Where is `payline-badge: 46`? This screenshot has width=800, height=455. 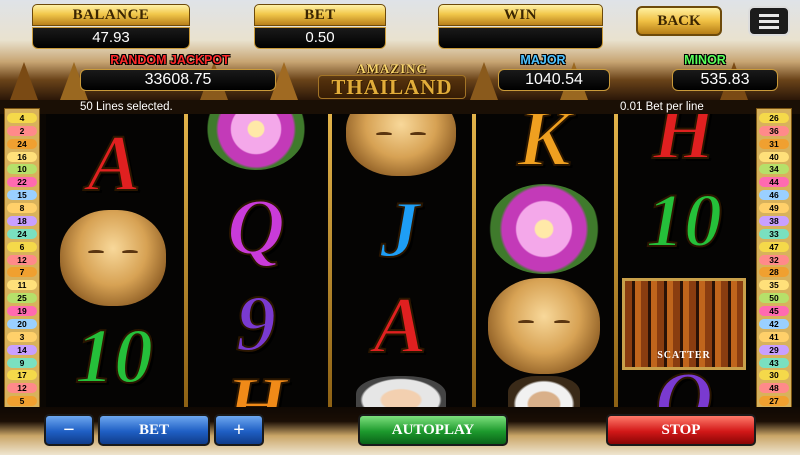
payline-badge: 46 is located at coordinates (774, 195).